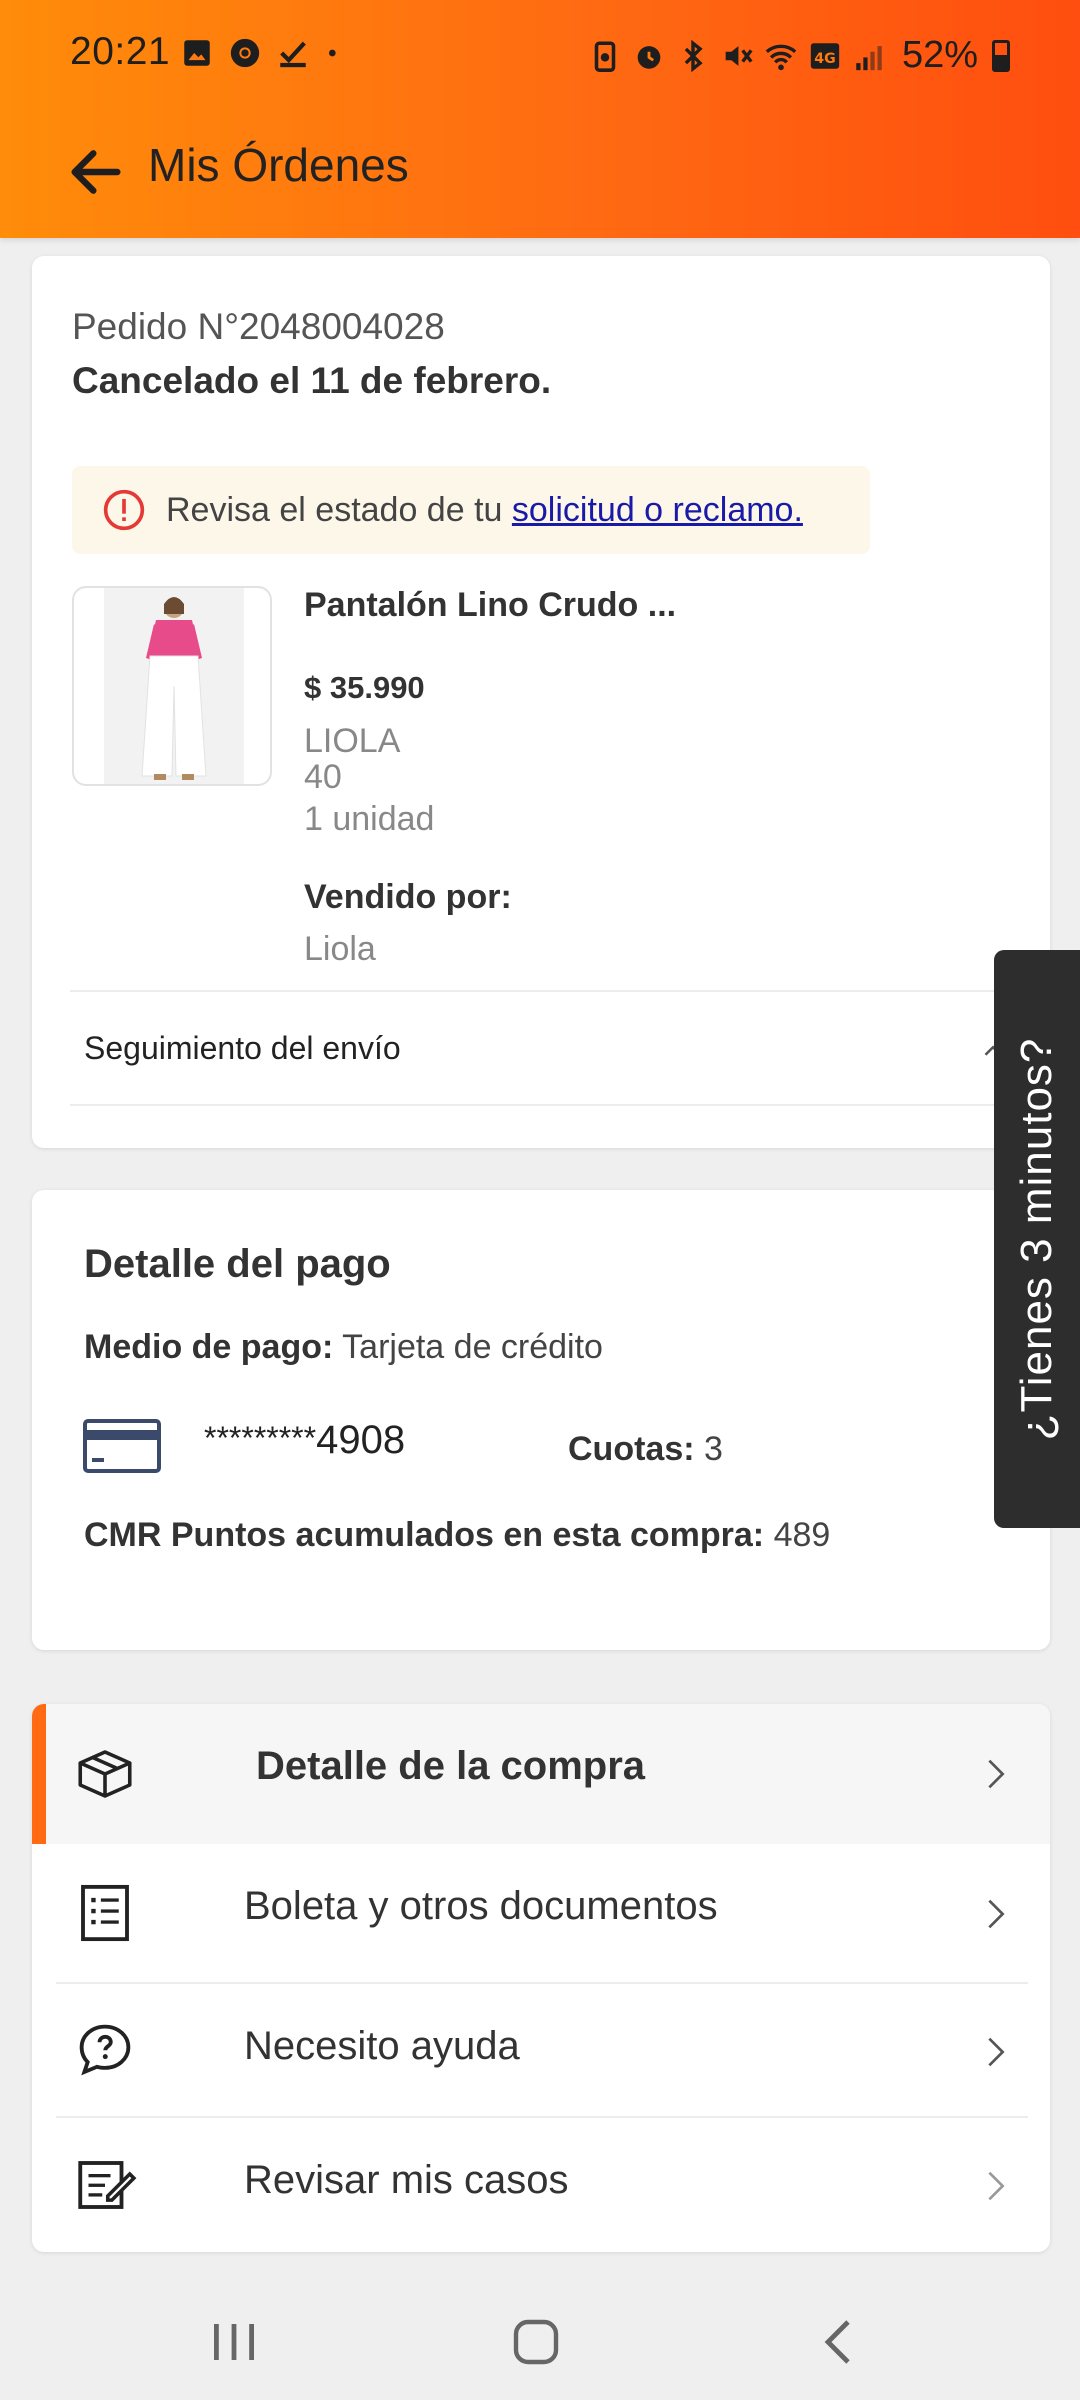  I want to click on alarm-icon, so click(649, 57).